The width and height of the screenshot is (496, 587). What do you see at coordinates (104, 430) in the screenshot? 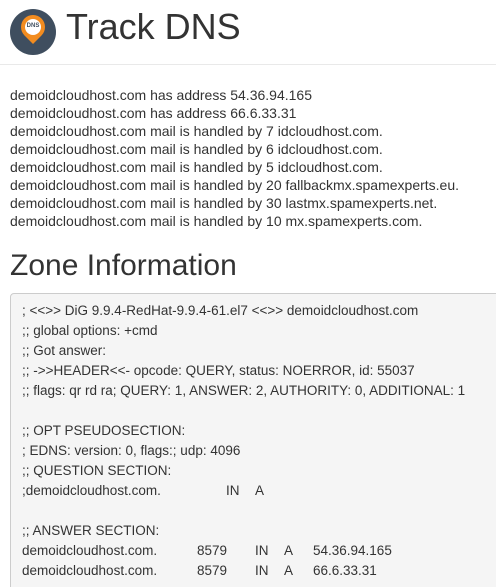
I see `zone-line: ;; OPT PSEUDOSECTION:` at bounding box center [104, 430].